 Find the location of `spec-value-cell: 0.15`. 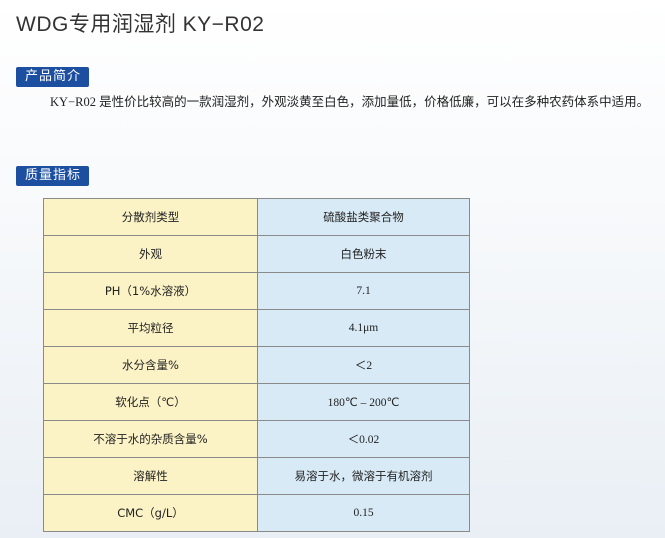

spec-value-cell: 0.15 is located at coordinates (363, 513).